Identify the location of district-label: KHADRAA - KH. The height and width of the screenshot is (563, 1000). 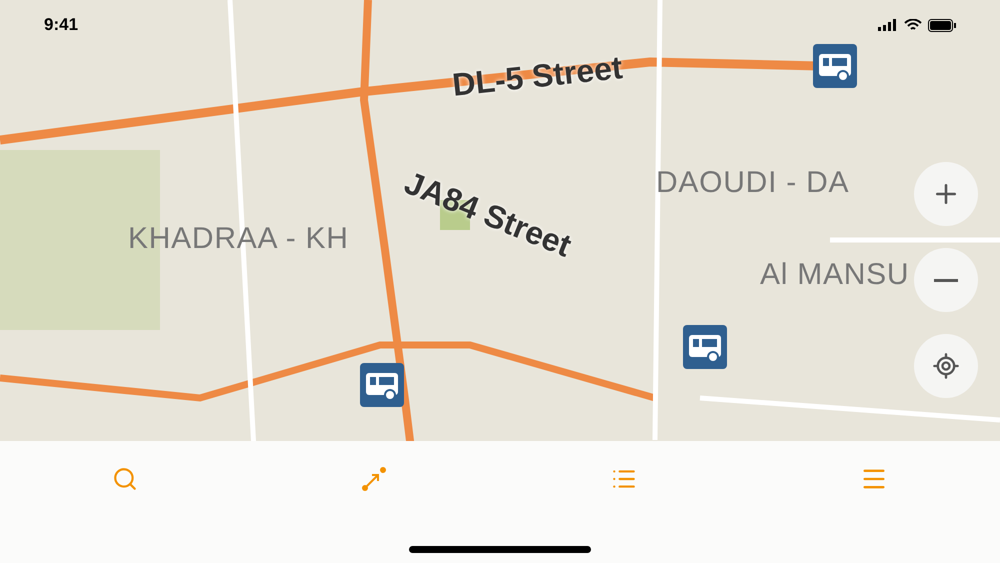
(238, 239).